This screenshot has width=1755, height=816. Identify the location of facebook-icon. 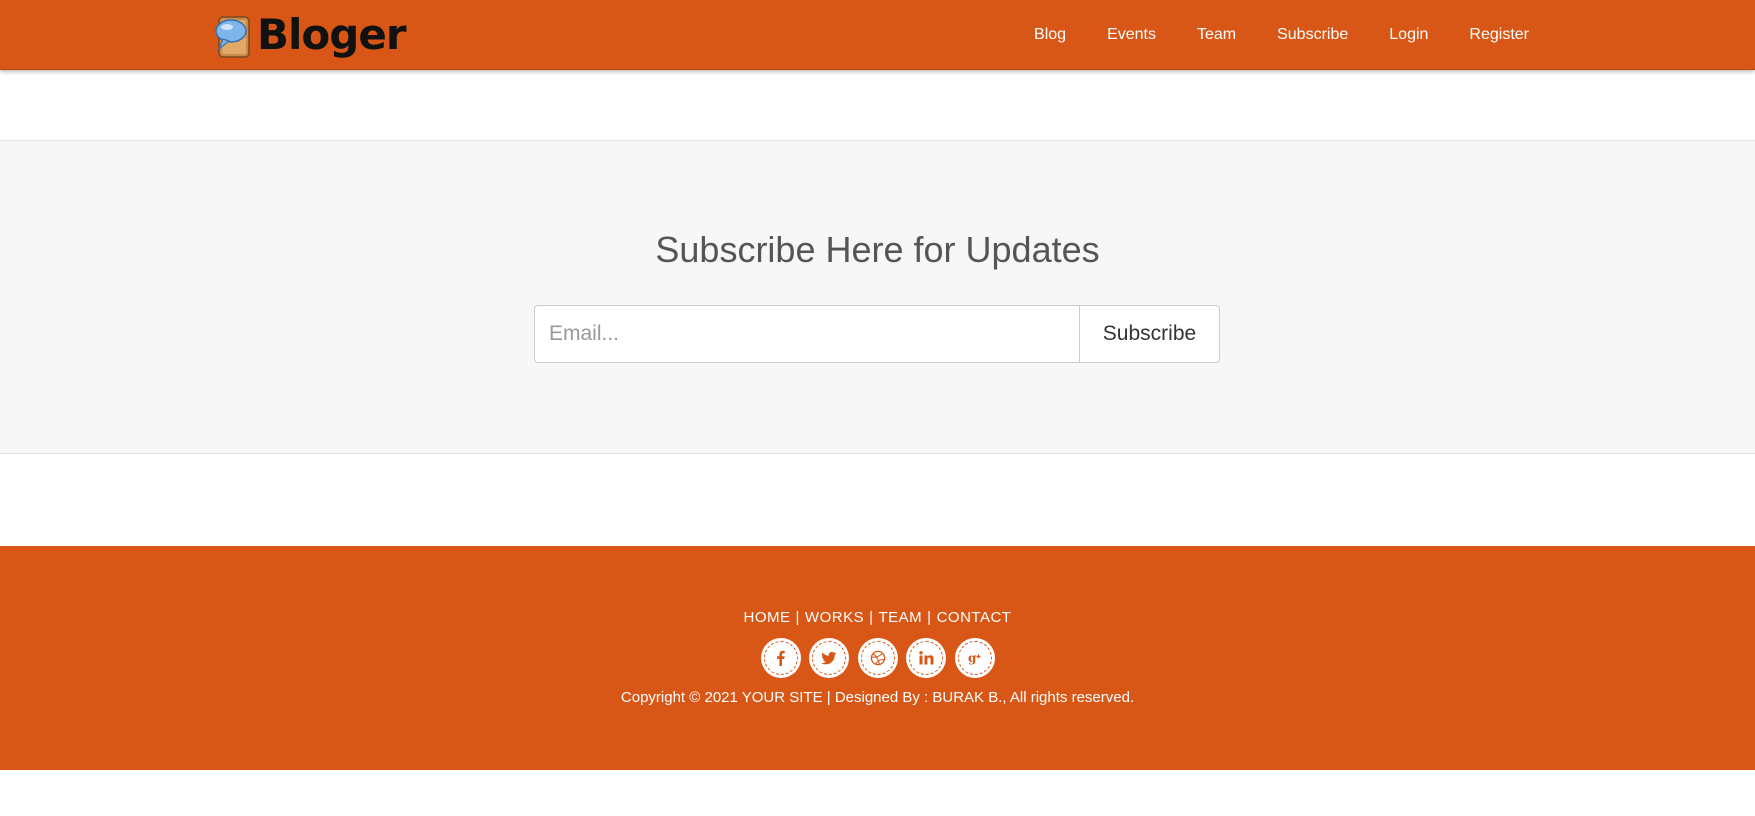
(780, 658).